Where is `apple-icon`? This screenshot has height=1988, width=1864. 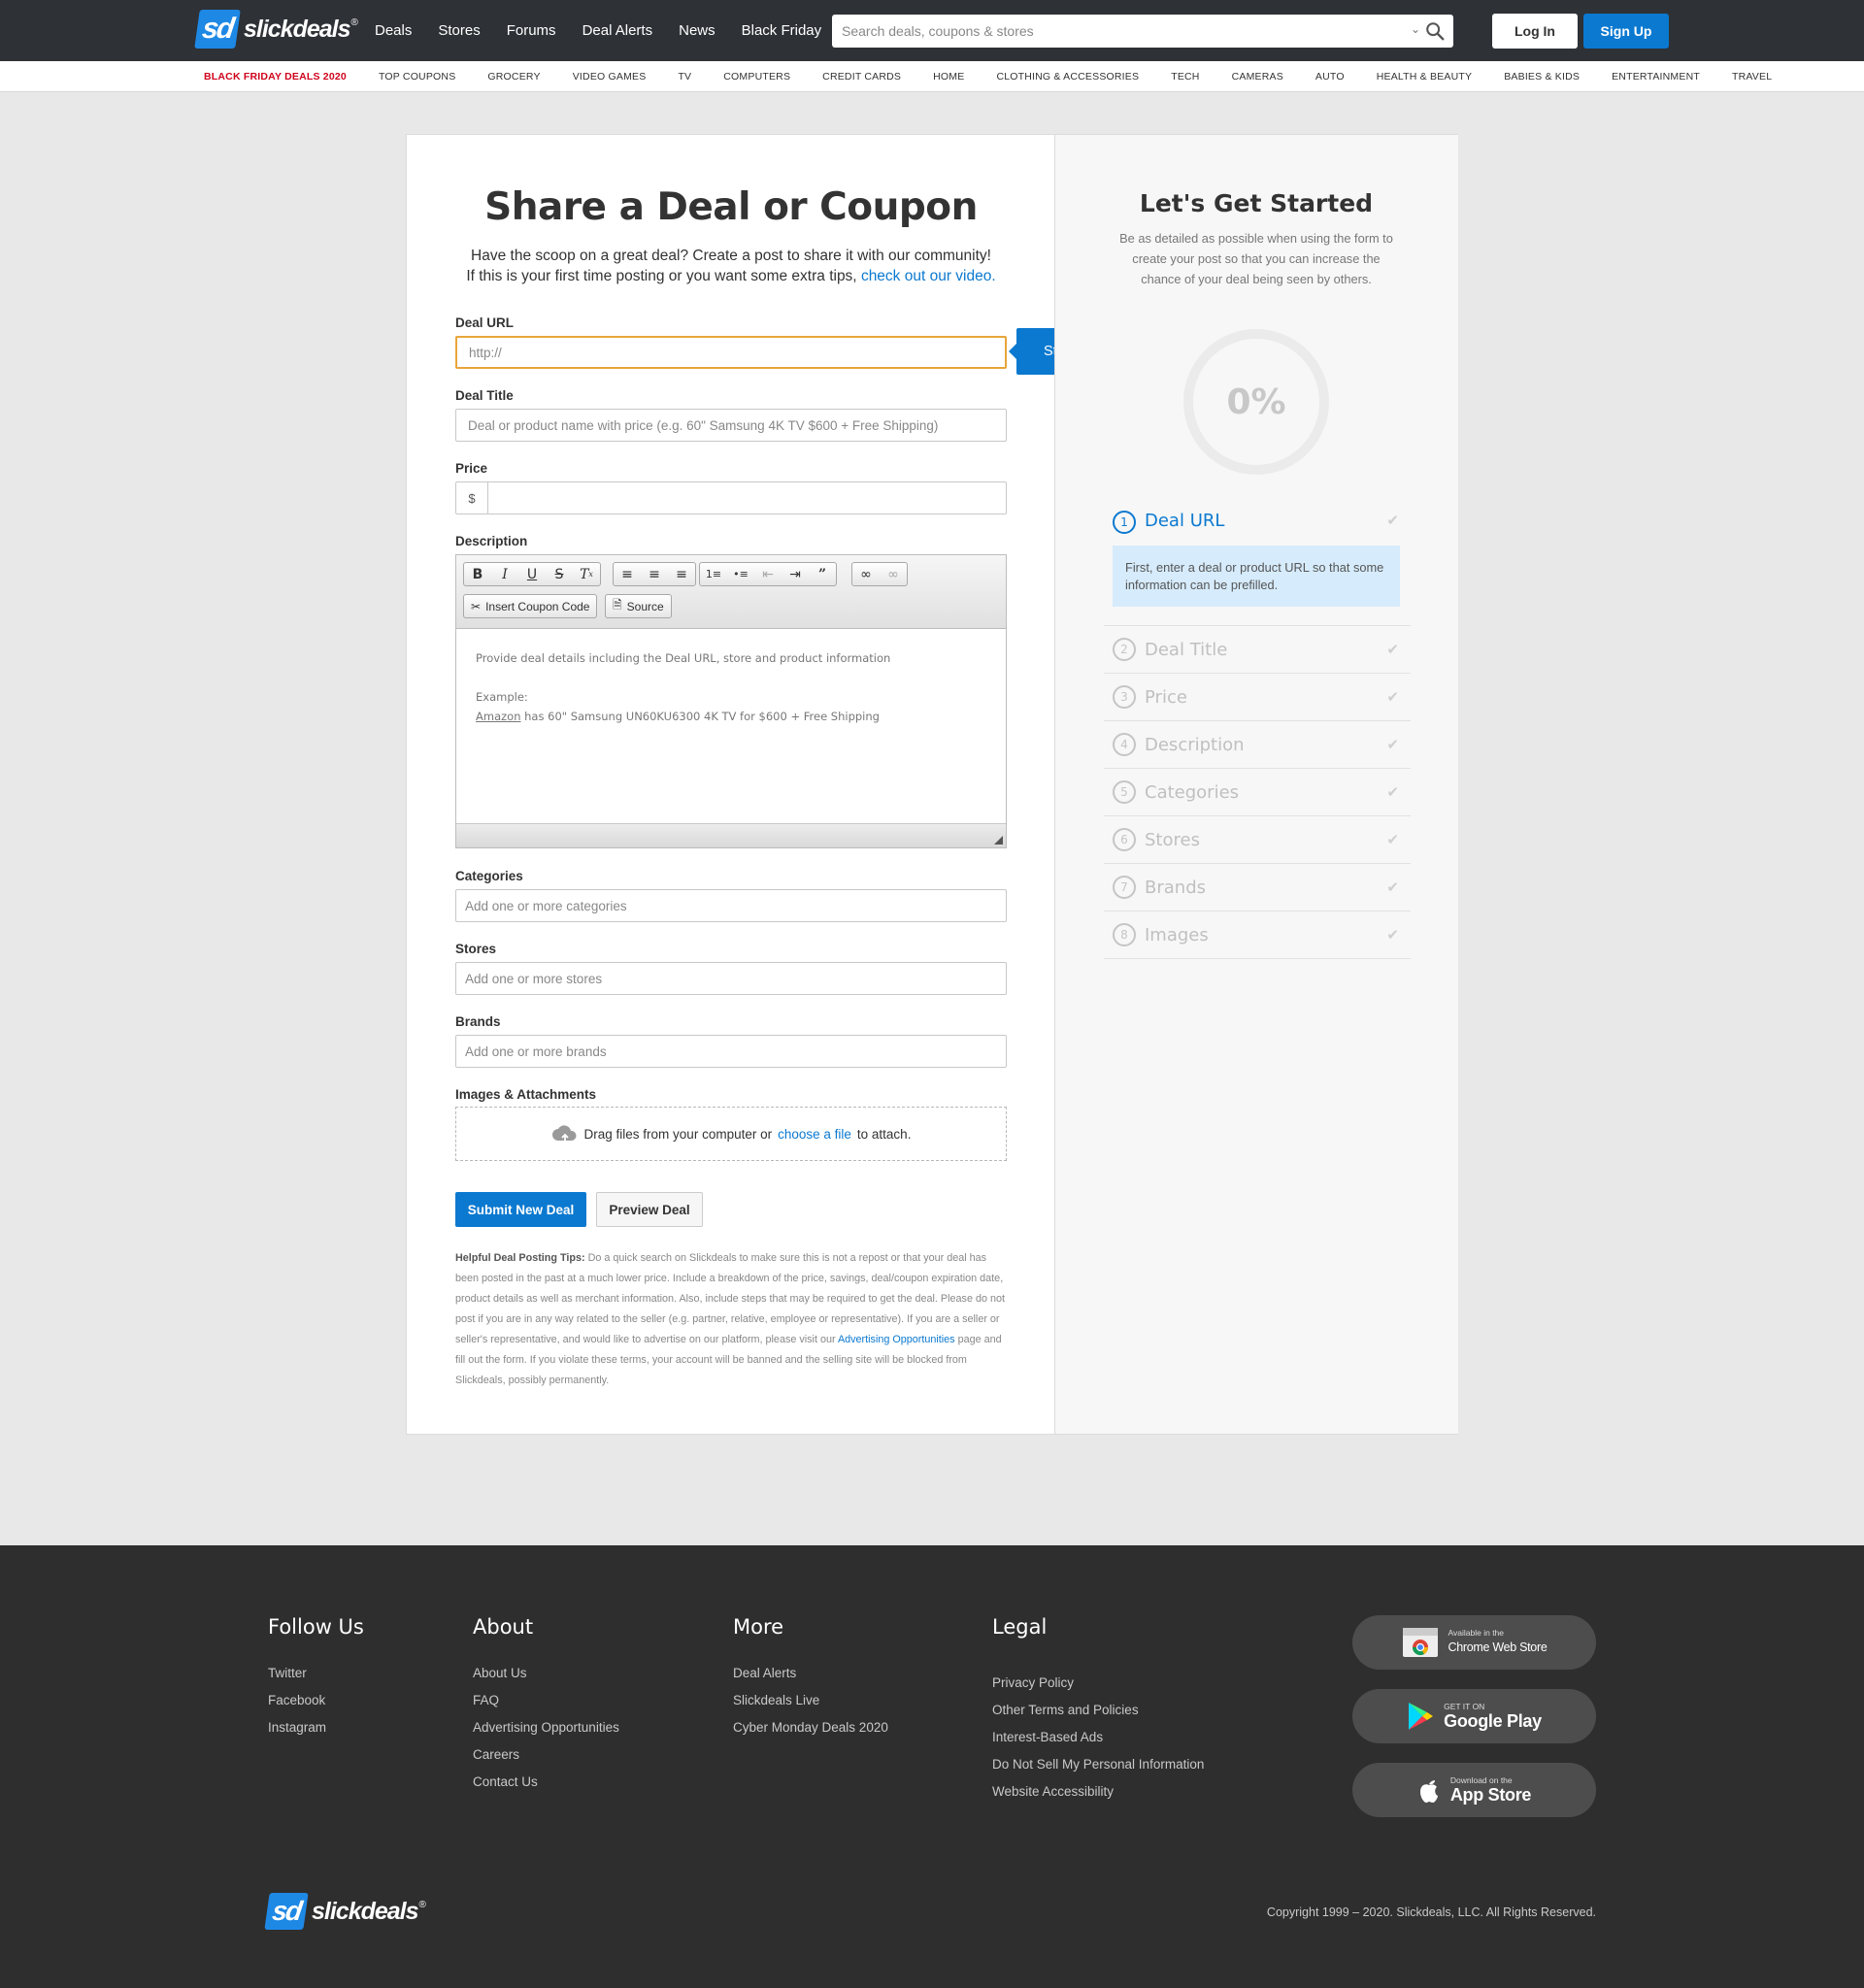 apple-icon is located at coordinates (1428, 1792).